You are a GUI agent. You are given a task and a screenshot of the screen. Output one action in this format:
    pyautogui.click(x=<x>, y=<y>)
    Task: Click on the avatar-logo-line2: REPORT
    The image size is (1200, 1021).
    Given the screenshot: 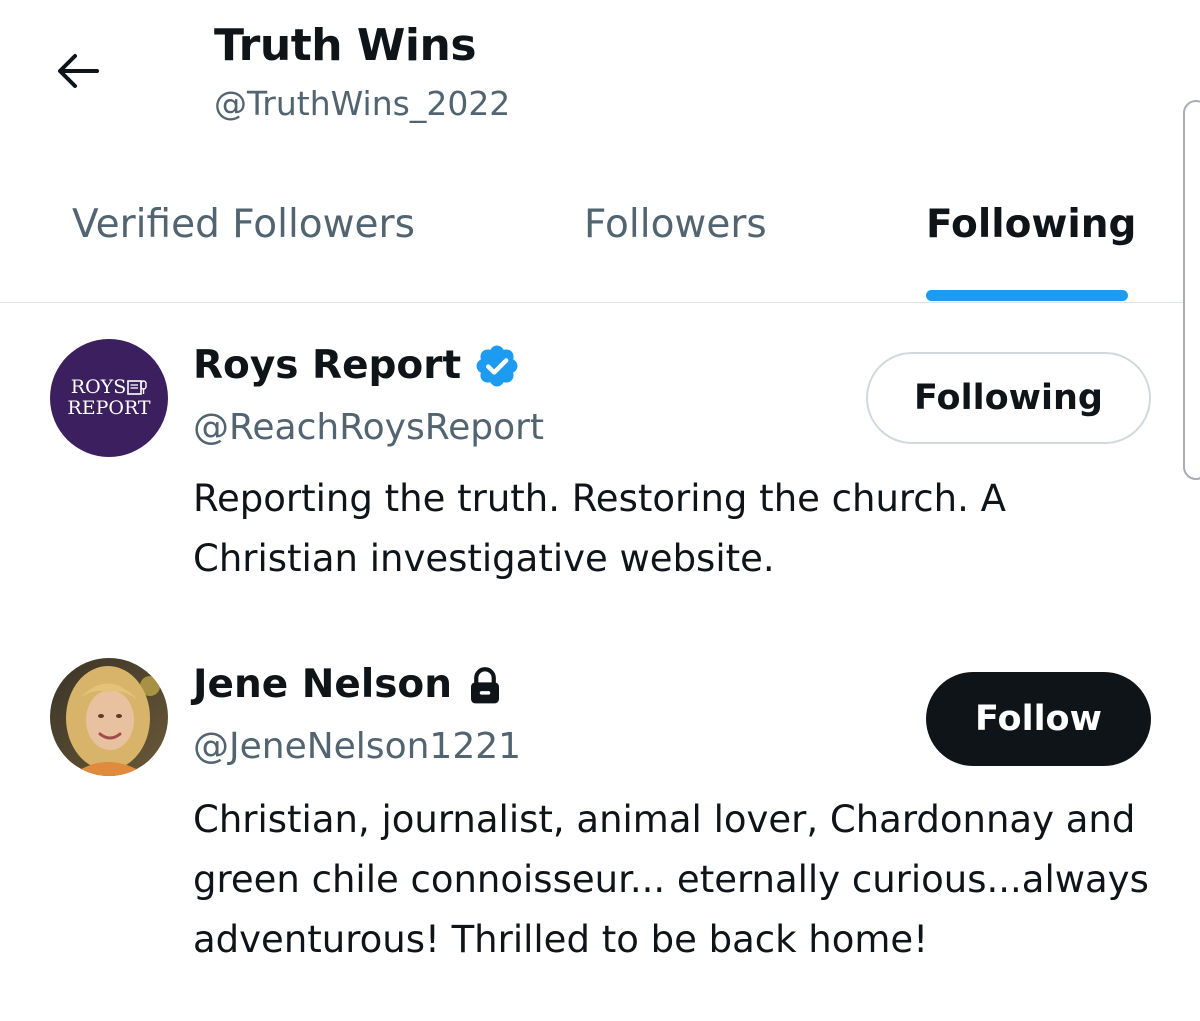 What is the action you would take?
    pyautogui.click(x=109, y=408)
    